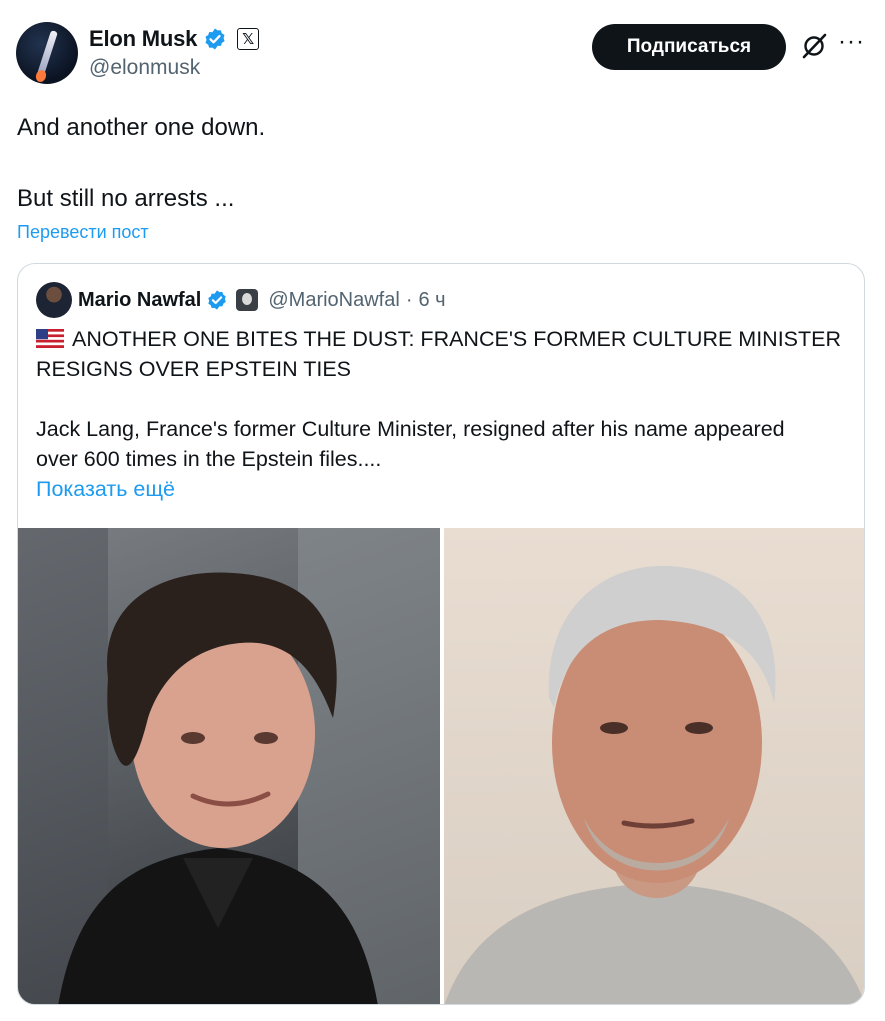 The width and height of the screenshot is (885, 1021). What do you see at coordinates (83, 232) in the screenshot?
I see `translate-post-link: Перевести пост` at bounding box center [83, 232].